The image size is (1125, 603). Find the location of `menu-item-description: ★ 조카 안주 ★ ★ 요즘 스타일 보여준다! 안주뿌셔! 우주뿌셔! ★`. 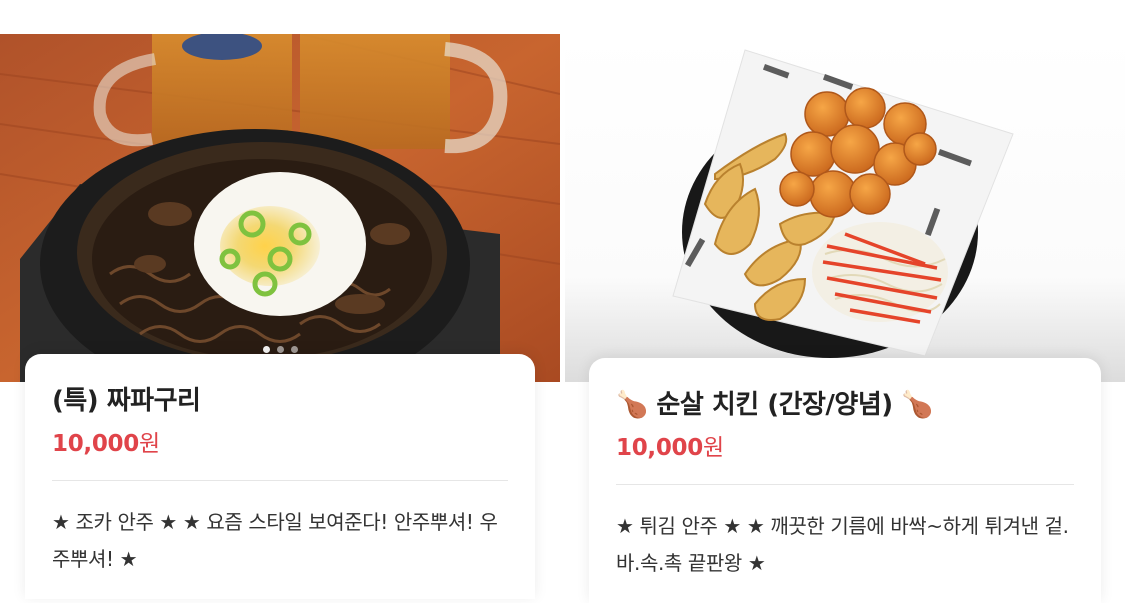

menu-item-description: ★ 조카 안주 ★ ★ 요즘 스타일 보여준다! 안주뿌셔! 우주뿌셔! ★ is located at coordinates (275, 540).